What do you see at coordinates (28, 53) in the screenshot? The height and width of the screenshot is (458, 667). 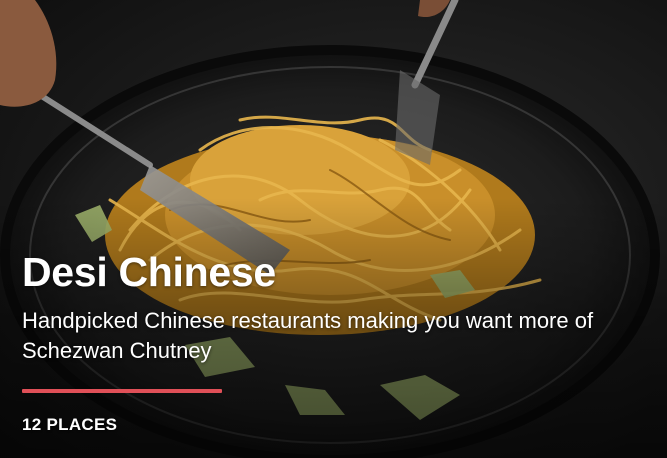 I see `hand` at bounding box center [28, 53].